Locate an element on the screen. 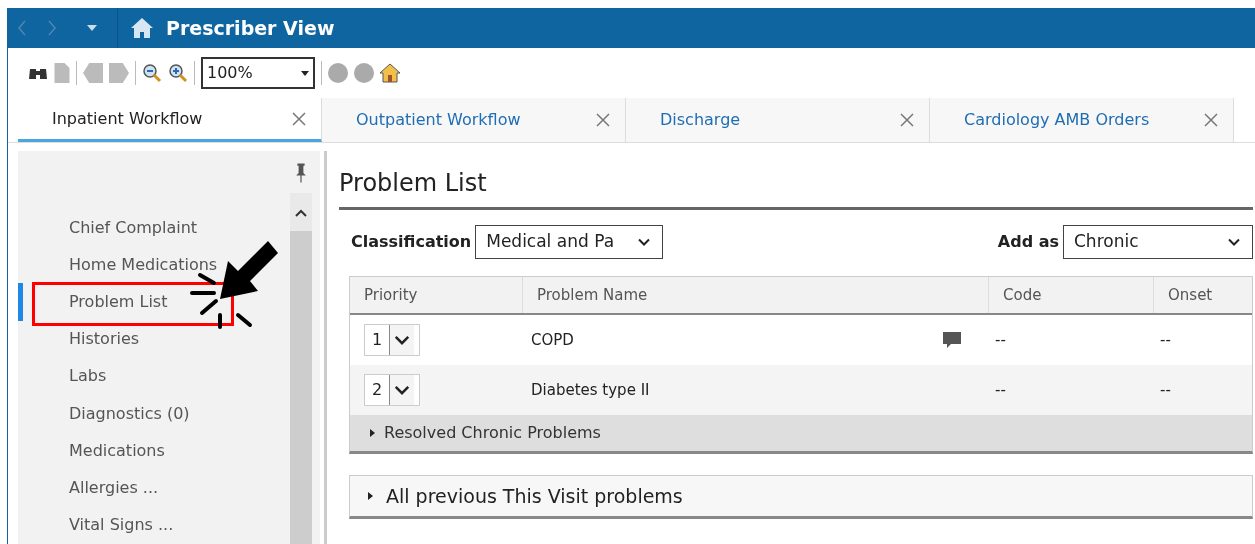 The image size is (1255, 544). sidebar-item: Problem List is located at coordinates (94, 302).